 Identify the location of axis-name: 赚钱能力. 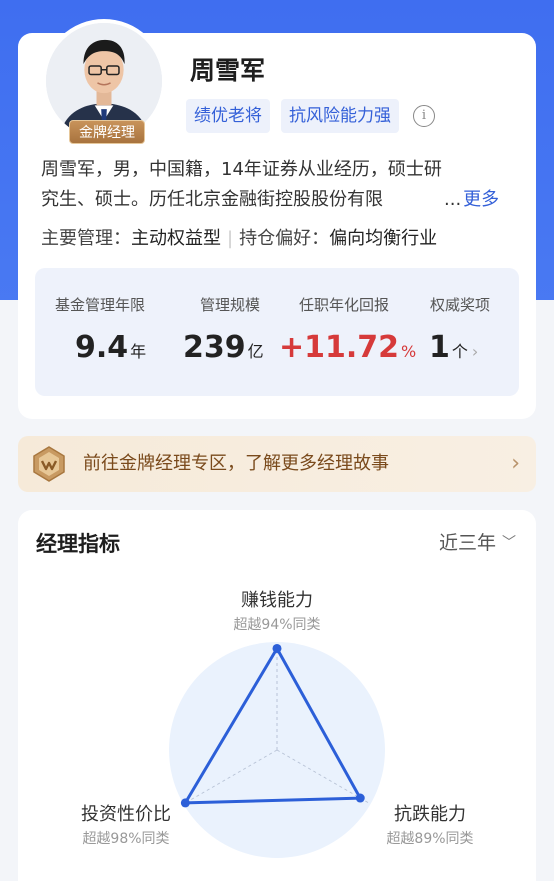
(277, 600).